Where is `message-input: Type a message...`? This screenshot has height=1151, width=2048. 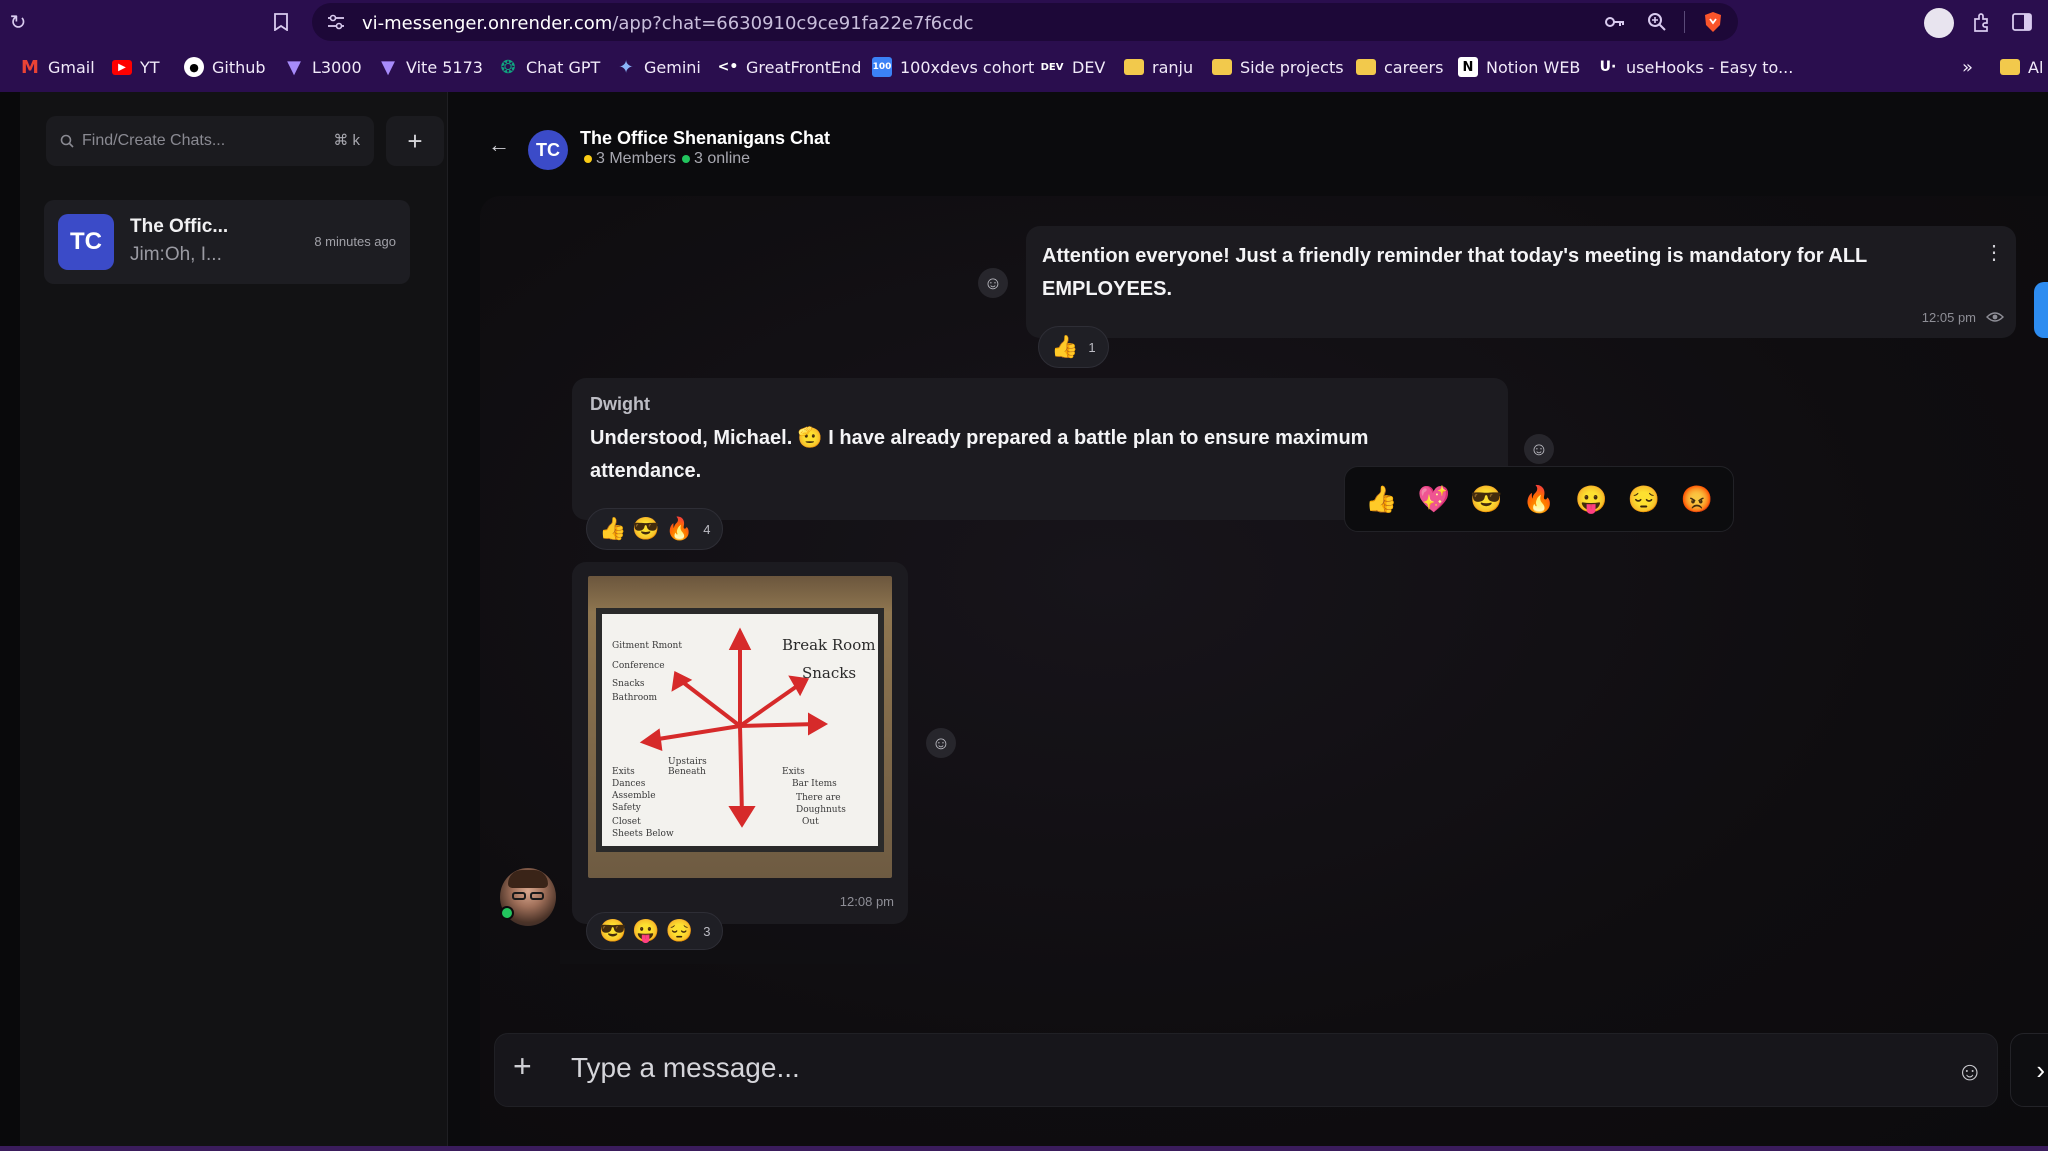 message-input: Type a message... is located at coordinates (685, 1068).